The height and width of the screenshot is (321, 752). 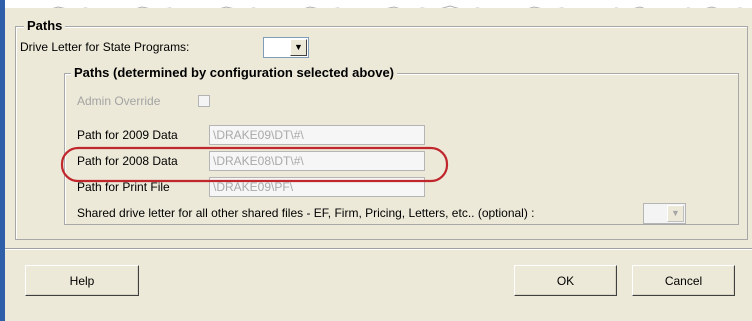 What do you see at coordinates (254, 164) in the screenshot?
I see `highlight-ellipse` at bounding box center [254, 164].